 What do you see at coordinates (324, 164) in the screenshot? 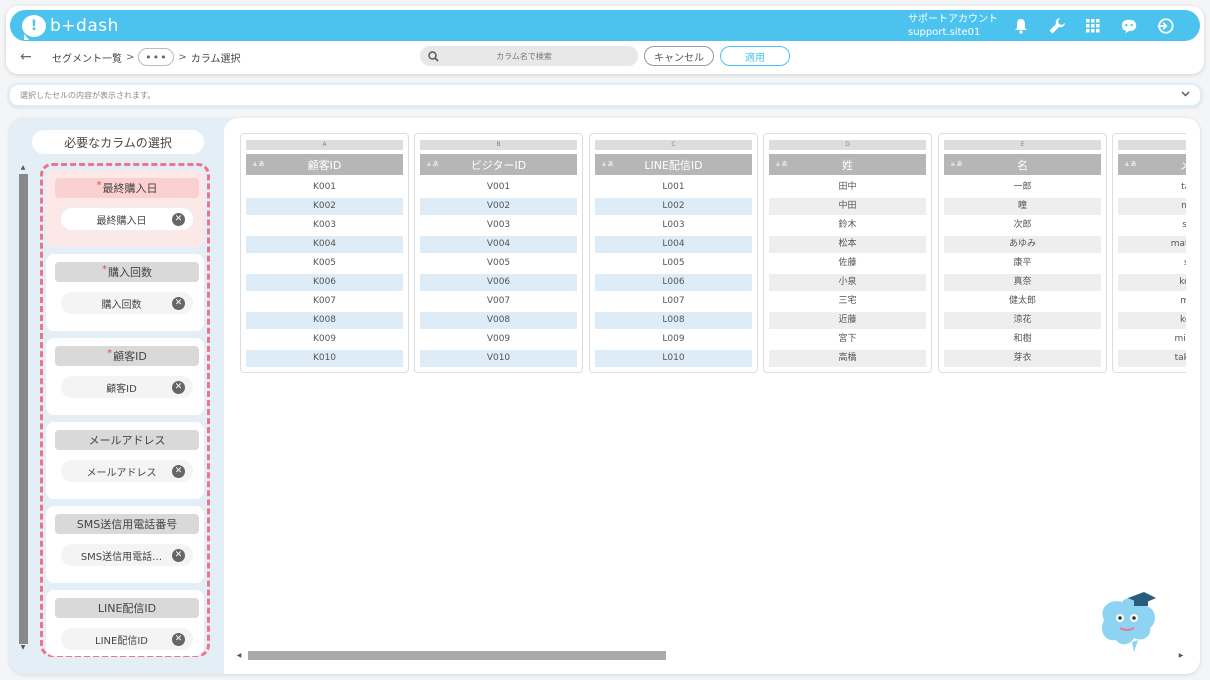
I see `column-header: a あ 顧客ID` at bounding box center [324, 164].